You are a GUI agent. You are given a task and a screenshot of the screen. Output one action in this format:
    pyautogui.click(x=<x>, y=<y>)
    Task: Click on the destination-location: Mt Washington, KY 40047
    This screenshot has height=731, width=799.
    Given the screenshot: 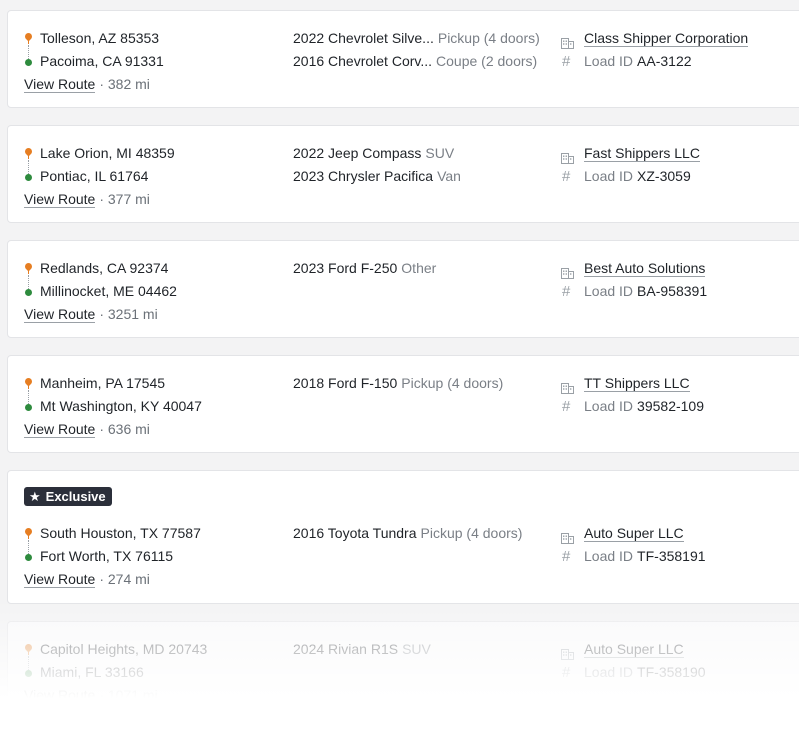 What is the action you would take?
    pyautogui.click(x=121, y=406)
    